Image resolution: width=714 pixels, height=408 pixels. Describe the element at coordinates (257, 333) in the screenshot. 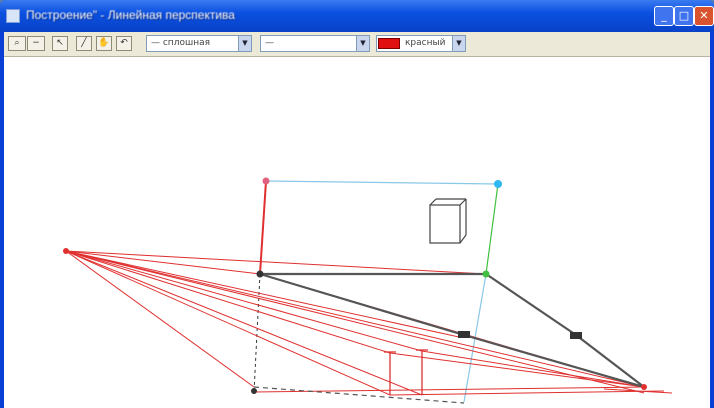

I see `left-dashed-vertical` at that location.